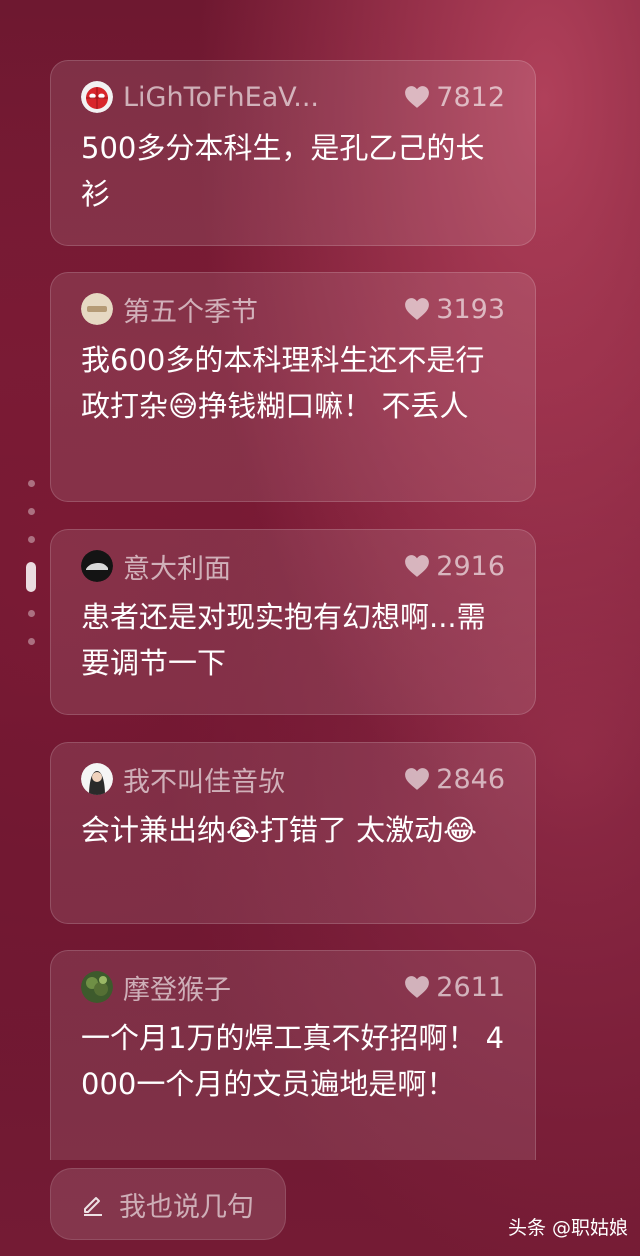 Image resolution: width=640 pixels, height=1256 pixels. I want to click on comment-username: 意大利面, so click(258, 566).